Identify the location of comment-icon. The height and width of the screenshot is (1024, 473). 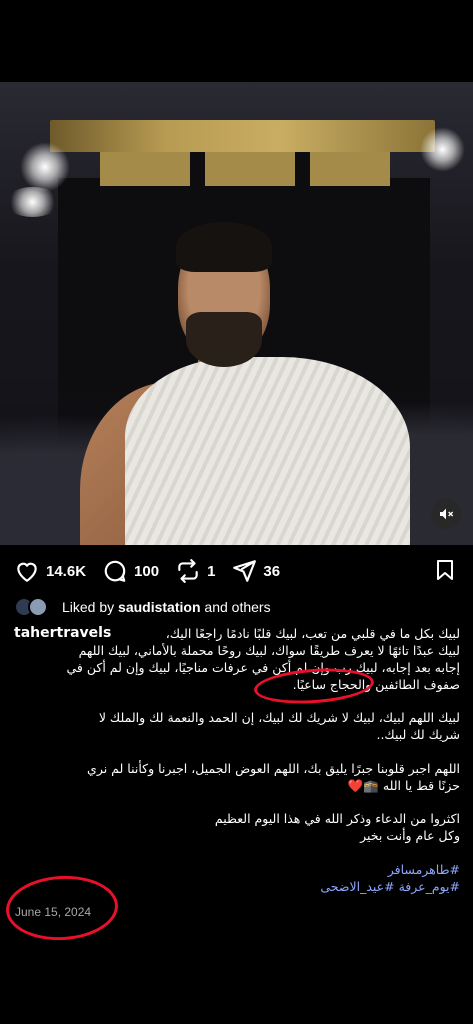
(115, 571).